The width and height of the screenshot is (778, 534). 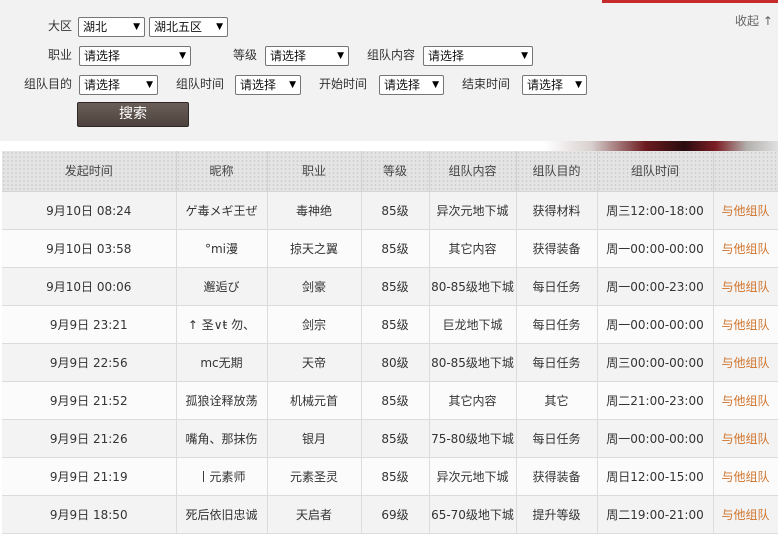 What do you see at coordinates (655, 286) in the screenshot?
I see `team-time-cell: 周一00:00-23:00` at bounding box center [655, 286].